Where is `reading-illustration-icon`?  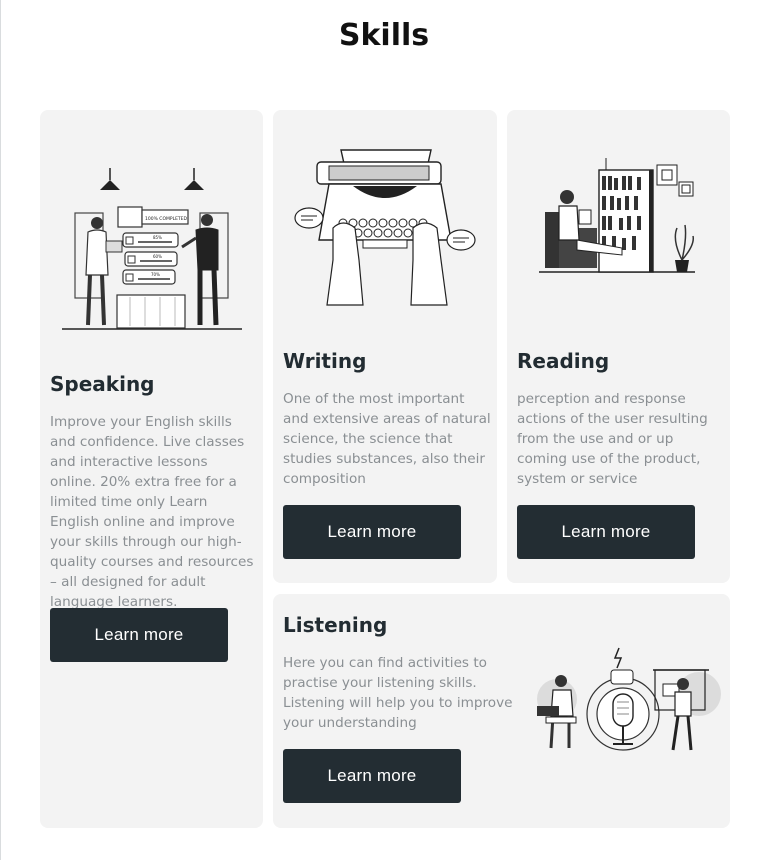 reading-illustration-icon is located at coordinates (617, 215).